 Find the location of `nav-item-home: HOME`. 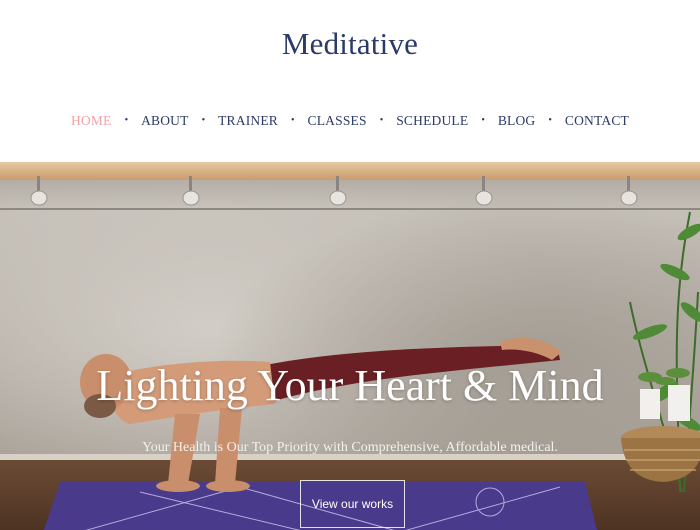

nav-item-home: HOME is located at coordinates (91, 121).